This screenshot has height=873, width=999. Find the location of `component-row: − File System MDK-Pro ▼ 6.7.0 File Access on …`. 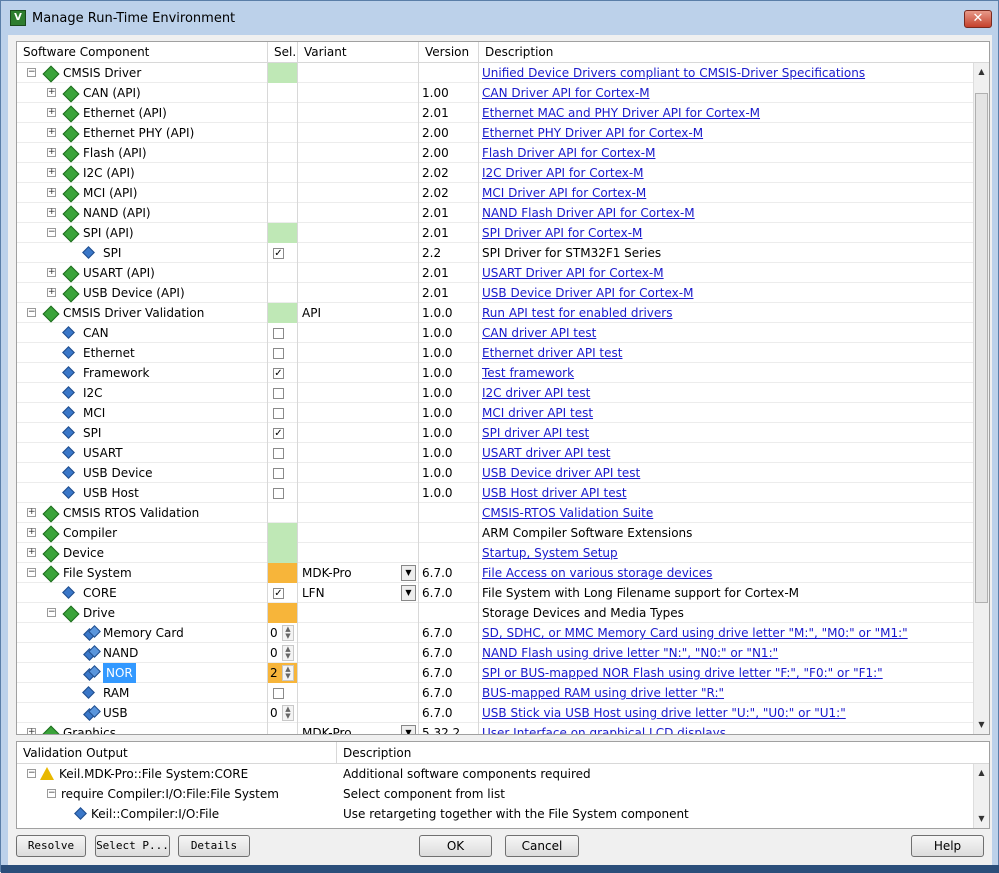

component-row: − File System MDK-Pro ▼ 6.7.0 File Access on … is located at coordinates (496, 573).